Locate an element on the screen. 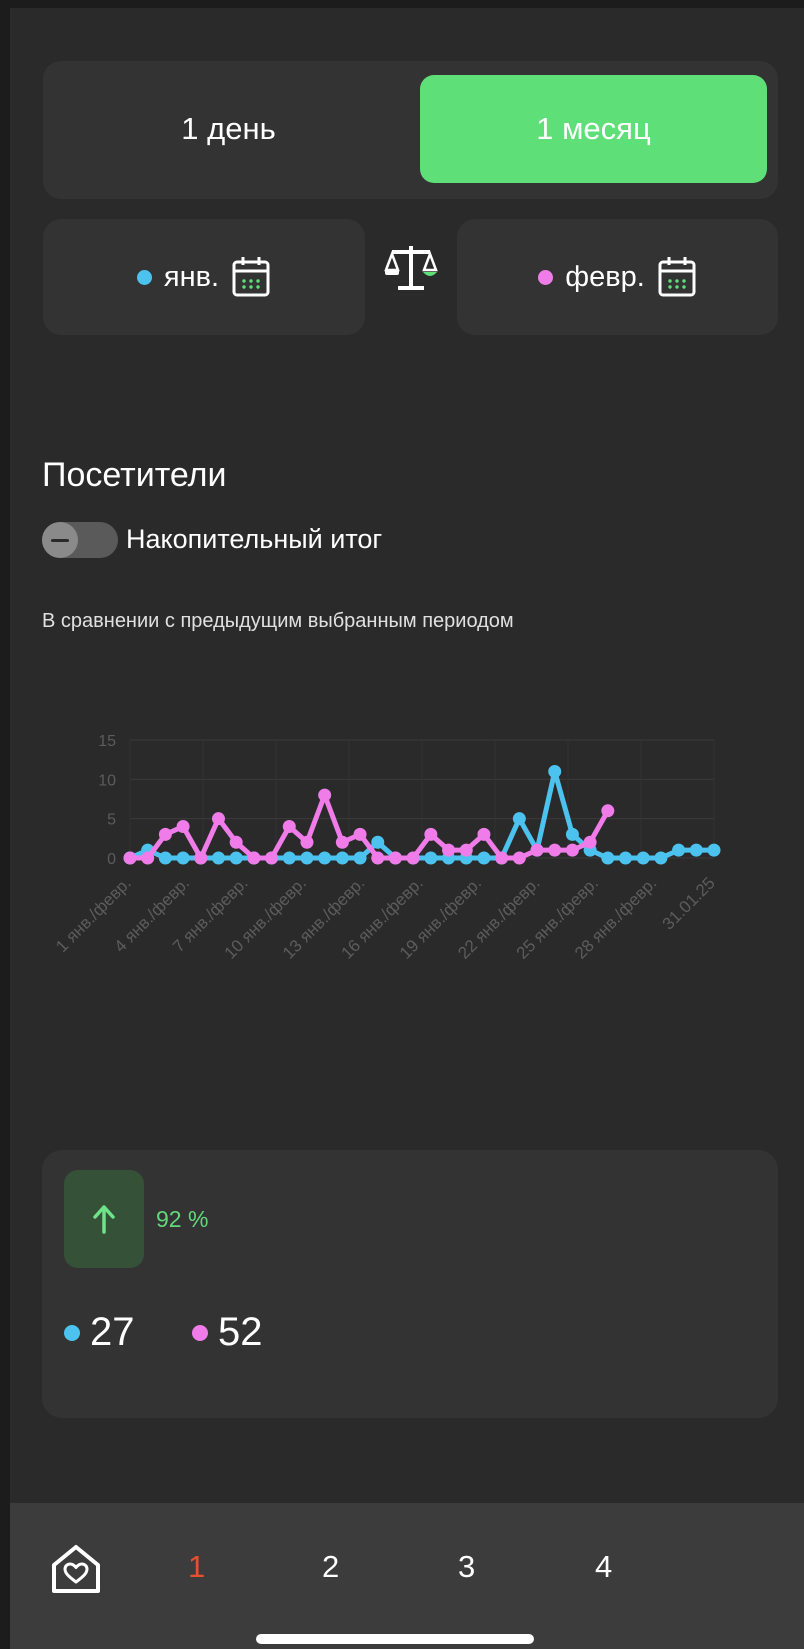  total-period-a-value: 27 is located at coordinates (112, 1332).